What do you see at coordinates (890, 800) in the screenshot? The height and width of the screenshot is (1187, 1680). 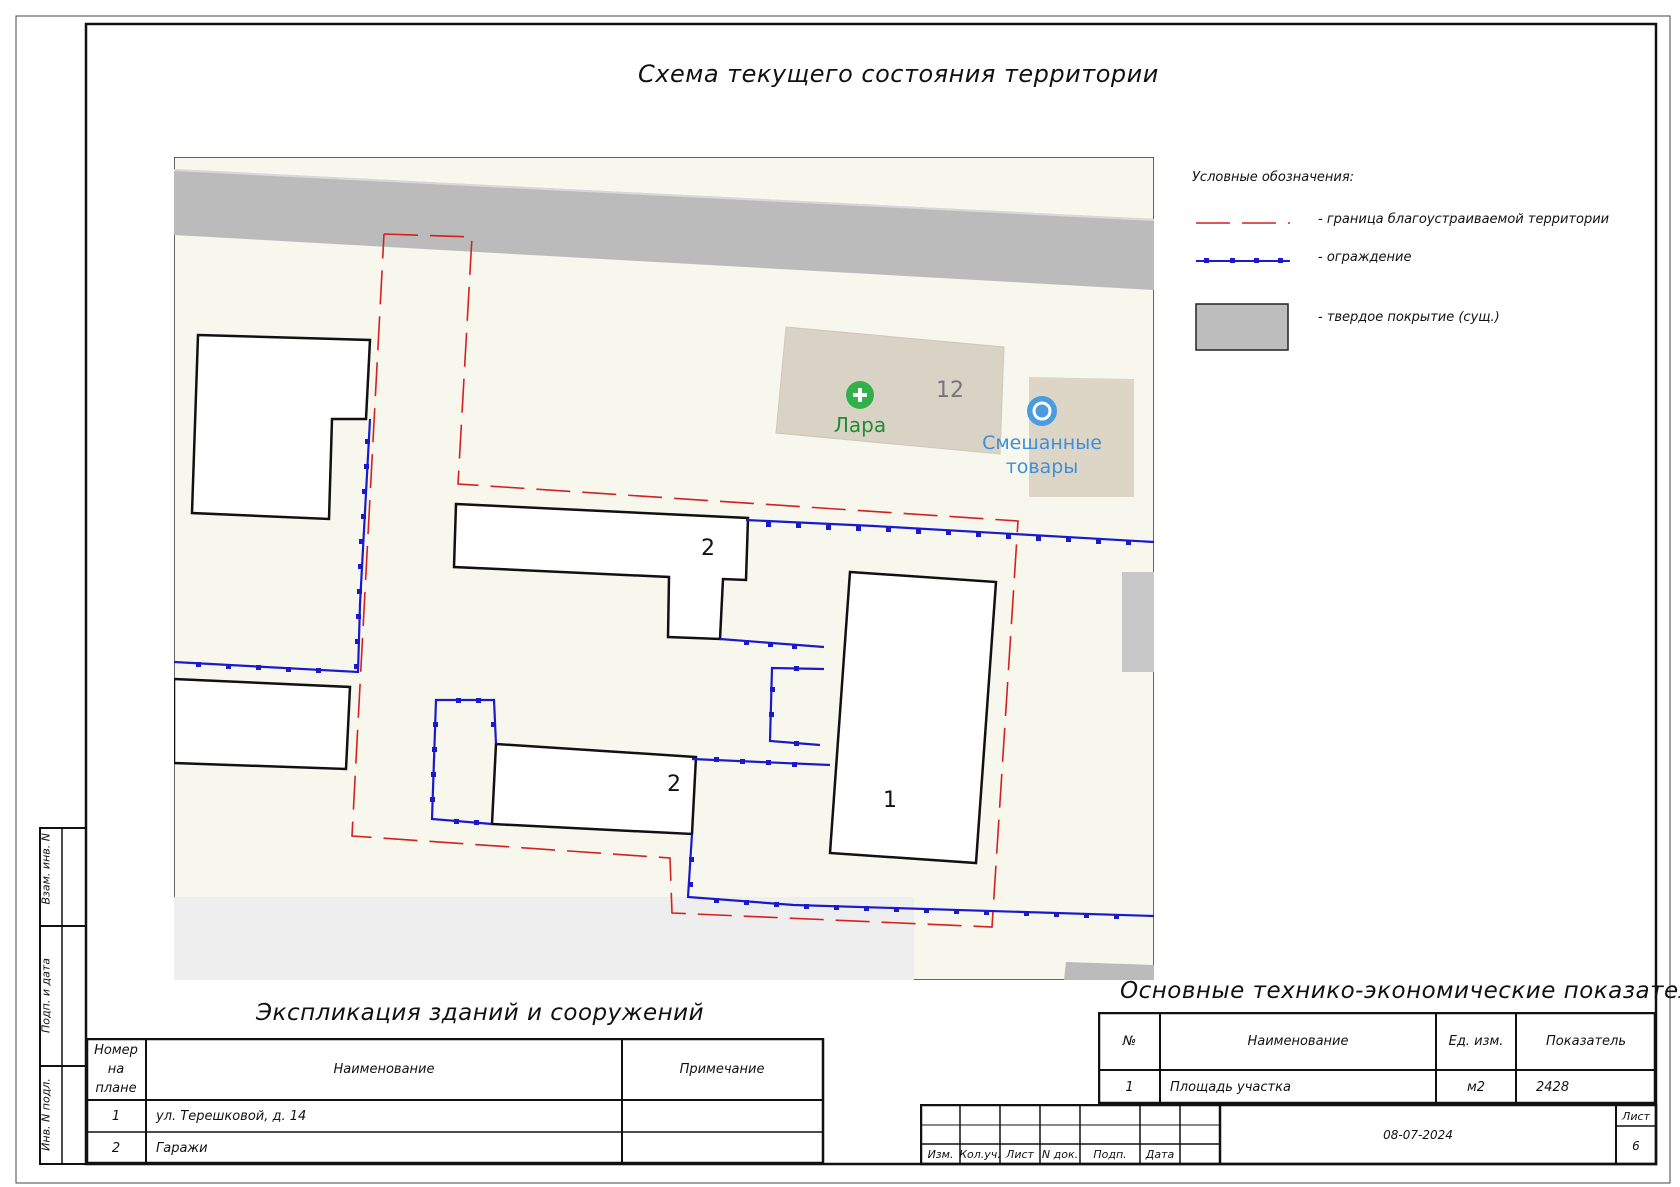 I see `building-label-1: 1` at bounding box center [890, 800].